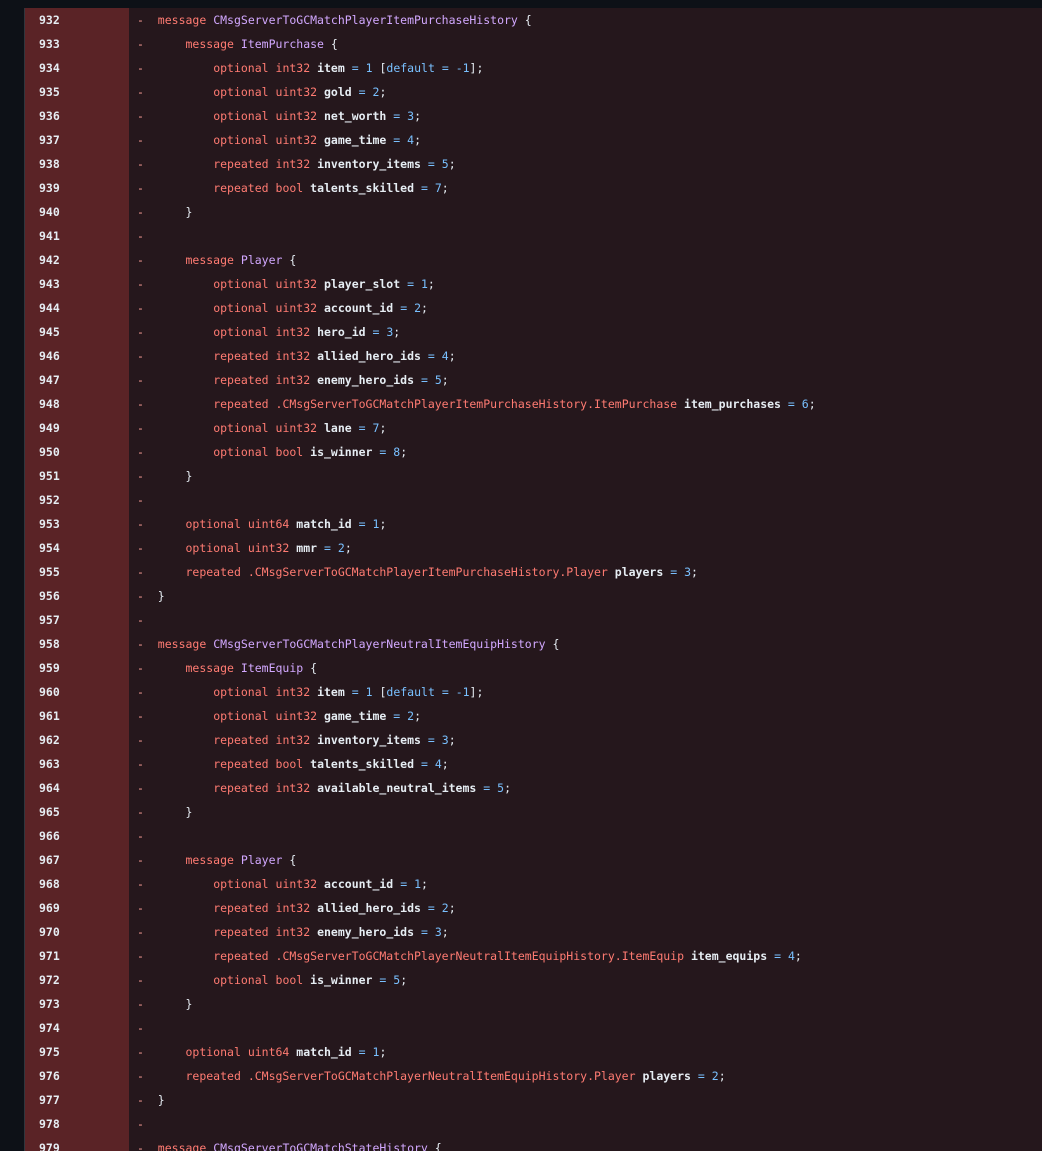 This screenshot has width=1042, height=1151. What do you see at coordinates (77, 980) in the screenshot?
I see `line-number: 972` at bounding box center [77, 980].